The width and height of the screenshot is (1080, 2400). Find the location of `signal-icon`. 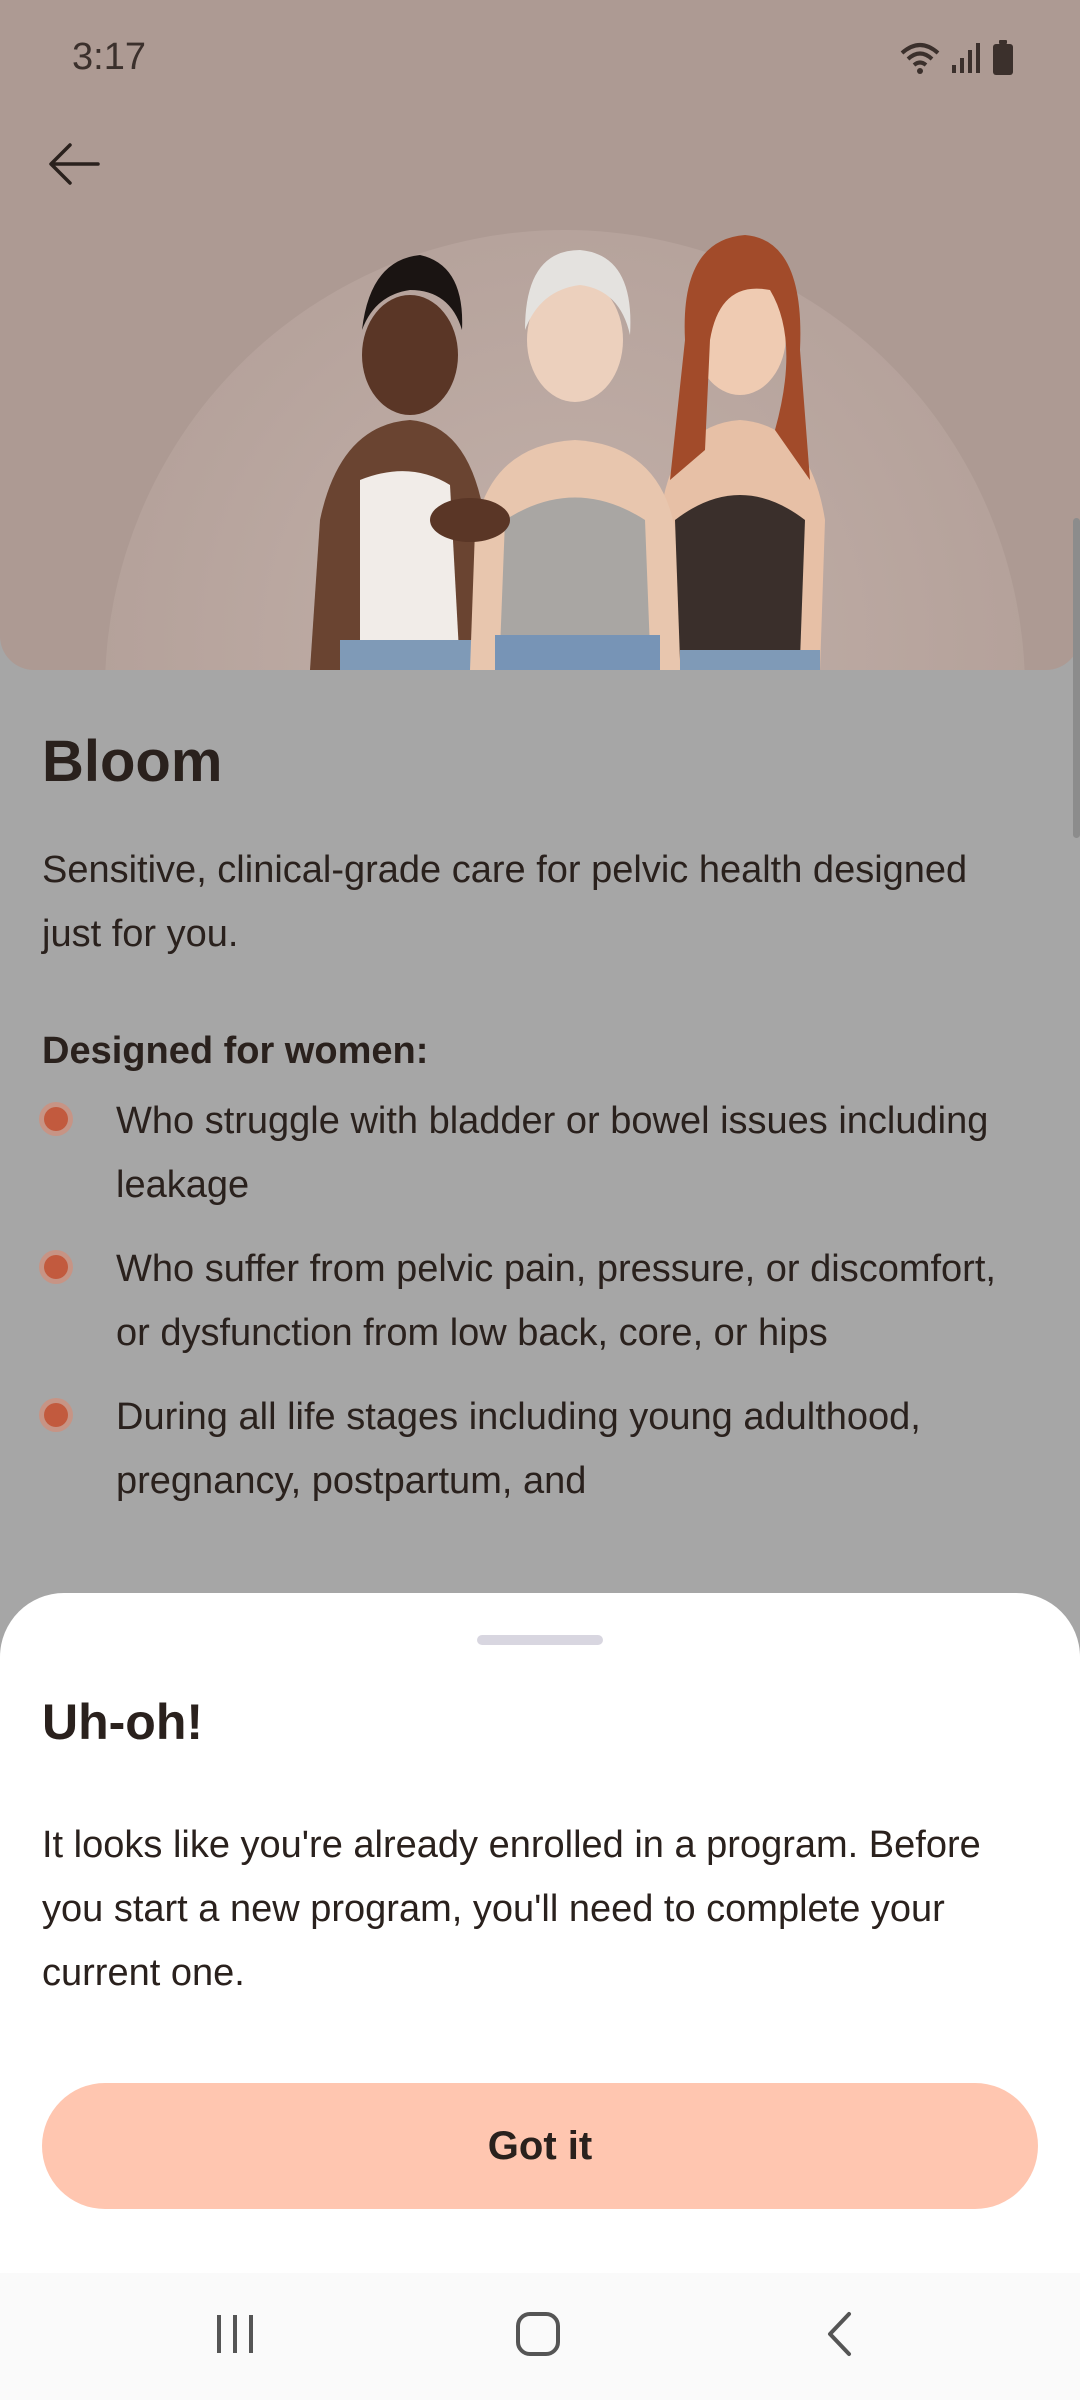

signal-icon is located at coordinates (966, 60).